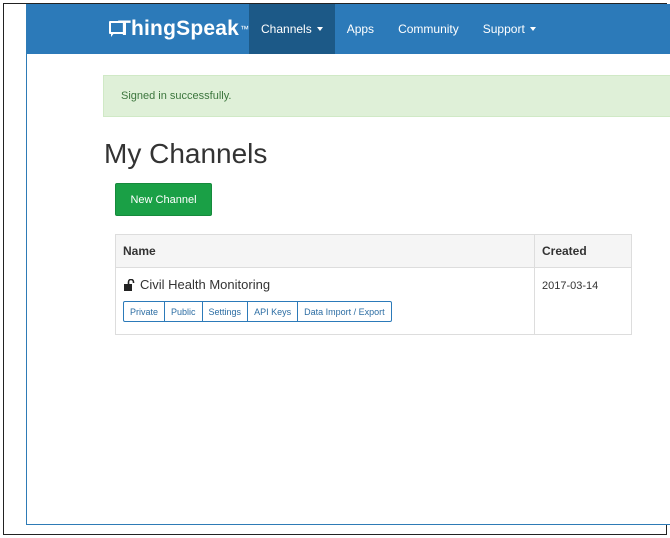 The height and width of the screenshot is (538, 670). Describe the element at coordinates (570, 286) in the screenshot. I see `channel-created-date: 2017-03-14` at that location.